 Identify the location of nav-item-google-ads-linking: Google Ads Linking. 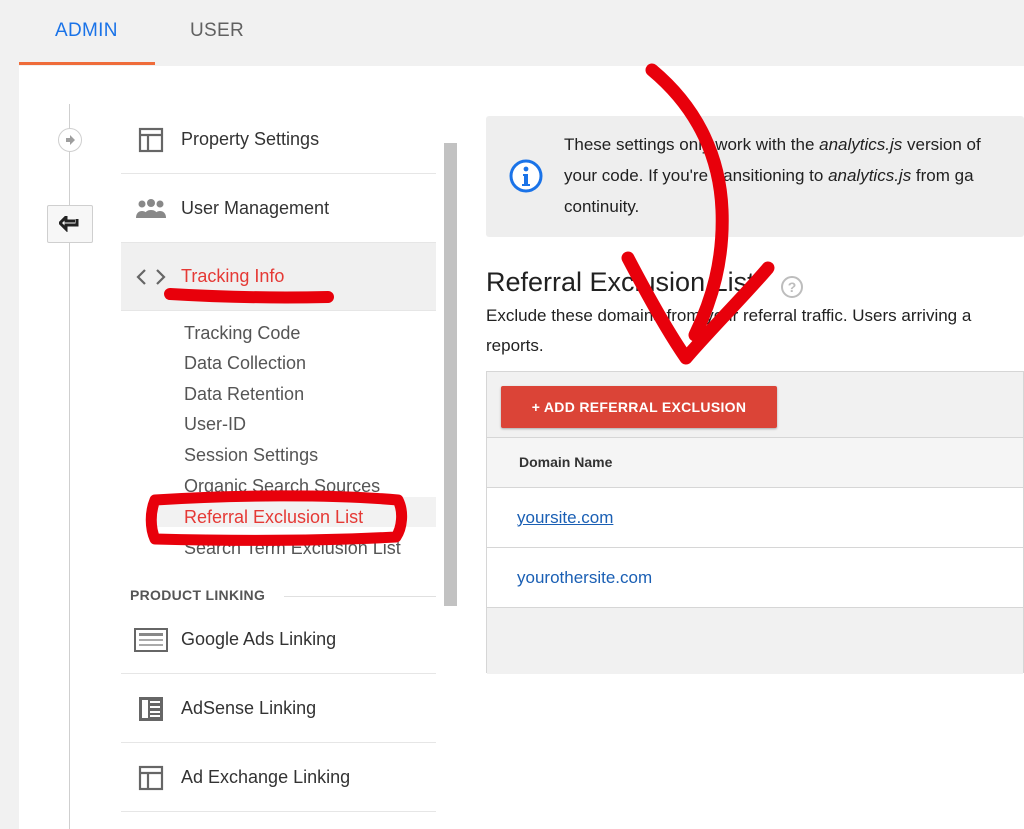
(278, 640).